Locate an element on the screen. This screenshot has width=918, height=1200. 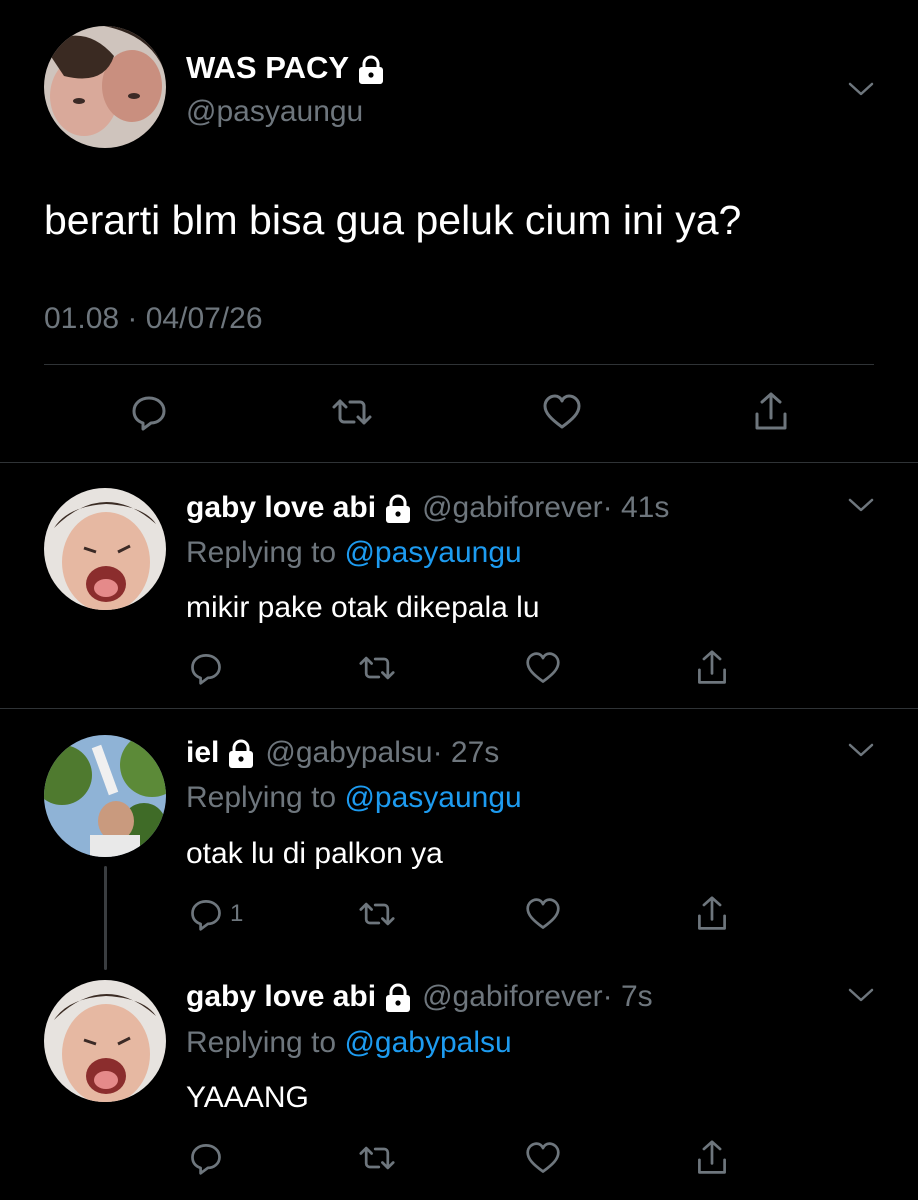
main-author: WAS PACY is located at coordinates (285, 68).